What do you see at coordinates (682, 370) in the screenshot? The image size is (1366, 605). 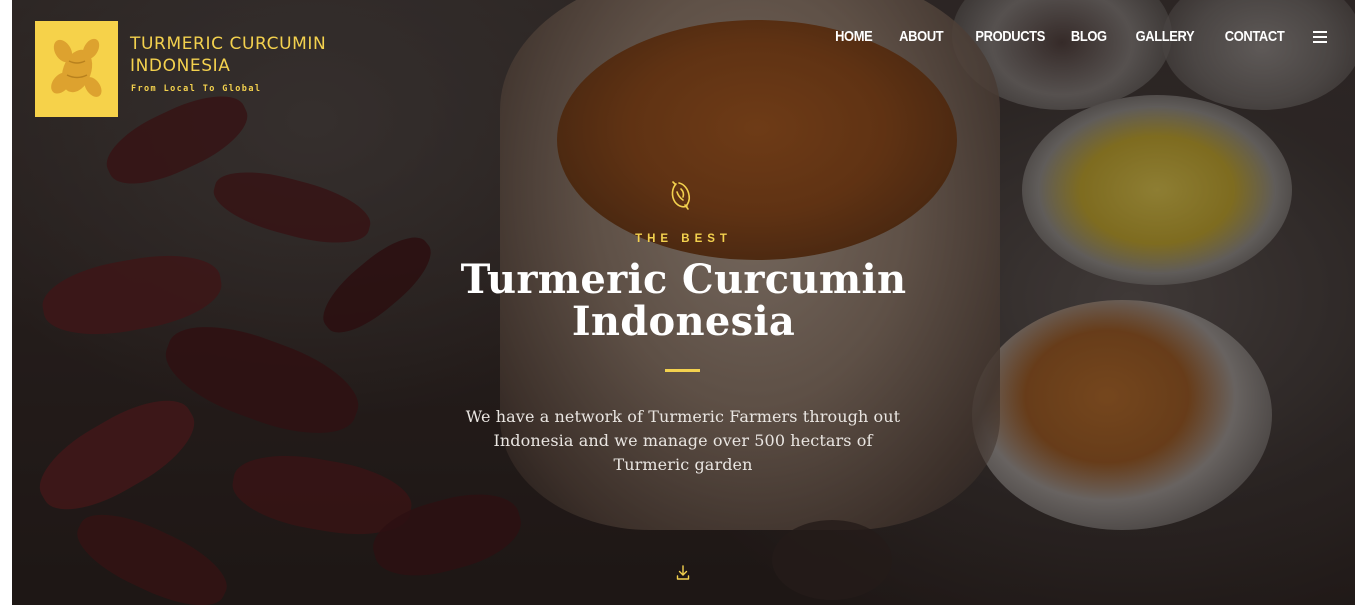 I see `hero-divider` at bounding box center [682, 370].